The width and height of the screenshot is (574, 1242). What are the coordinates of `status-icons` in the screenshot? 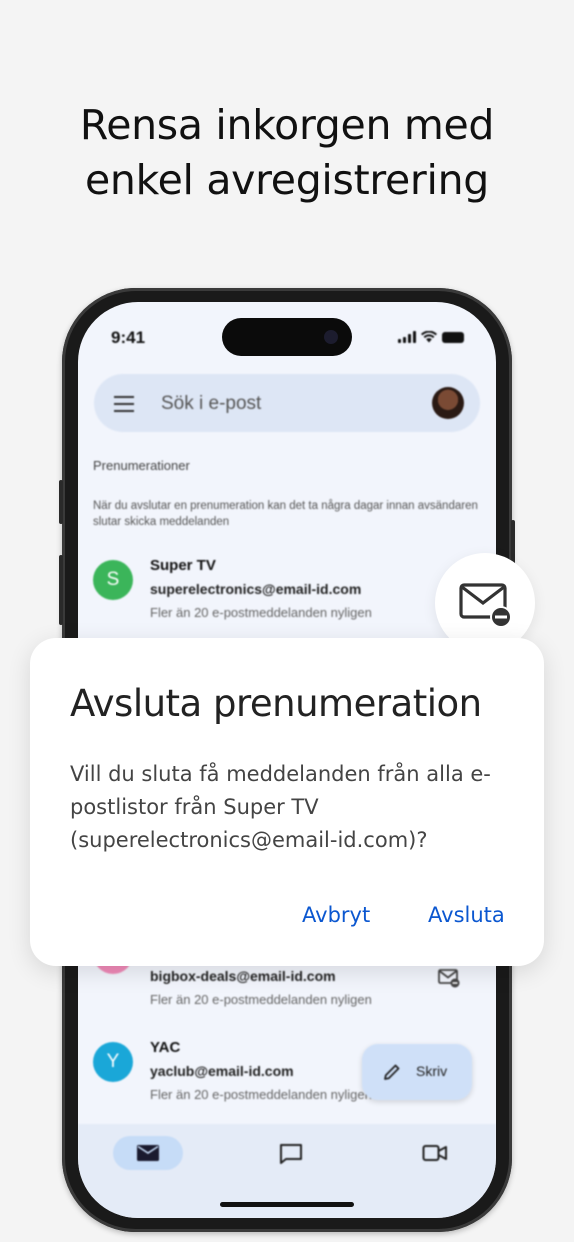 It's located at (431, 337).